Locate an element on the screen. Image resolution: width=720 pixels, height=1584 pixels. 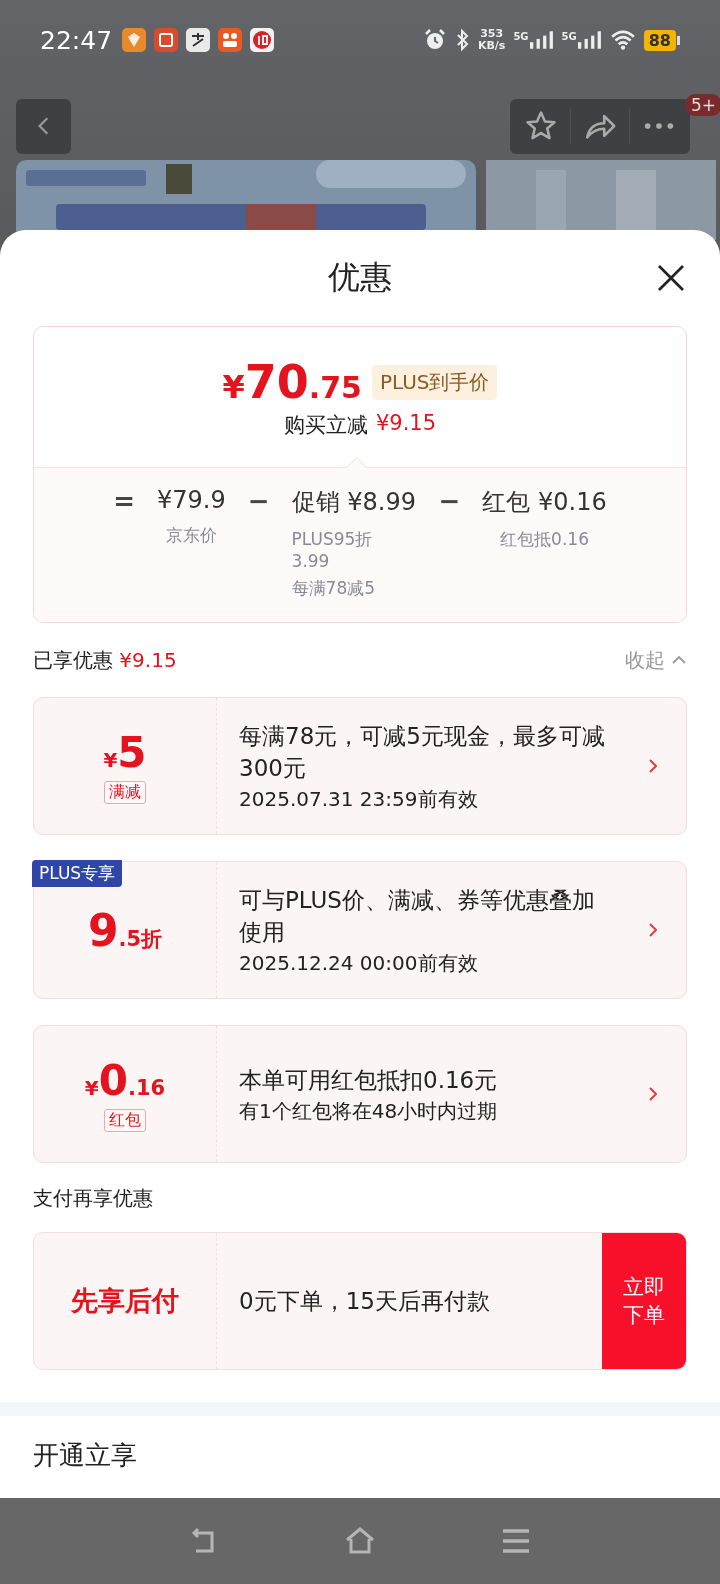
wifi-icon is located at coordinates (622, 40).